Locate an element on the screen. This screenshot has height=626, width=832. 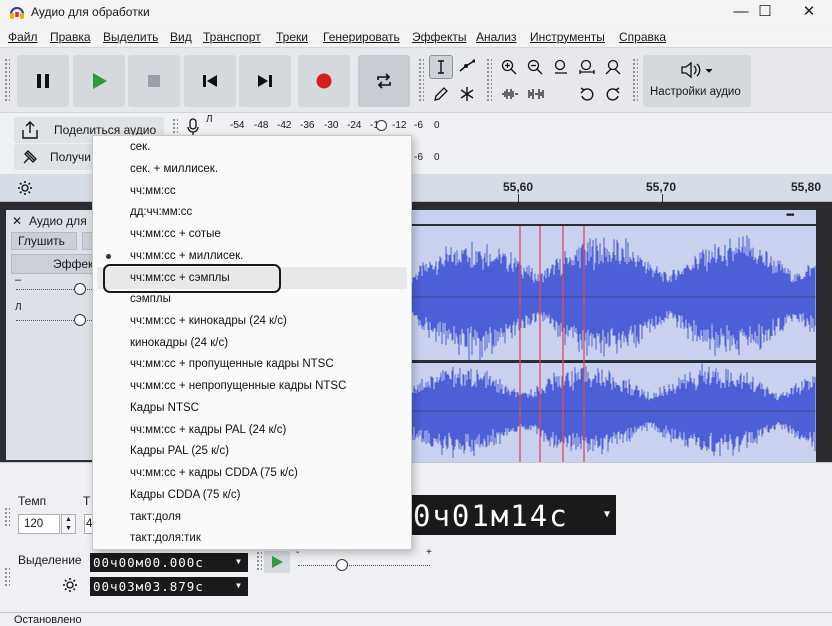
meter-tick: -54 is located at coordinates (237, 125).